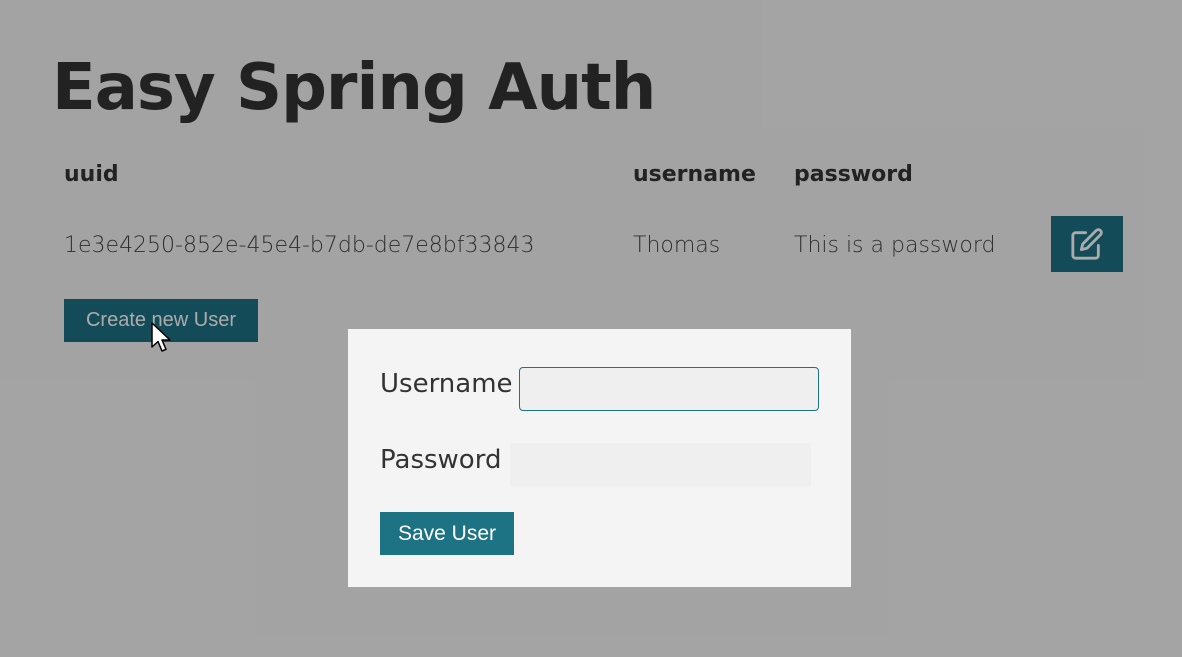 The image size is (1182, 657). What do you see at coordinates (161, 337) in the screenshot?
I see `mouse-cursor-icon` at bounding box center [161, 337].